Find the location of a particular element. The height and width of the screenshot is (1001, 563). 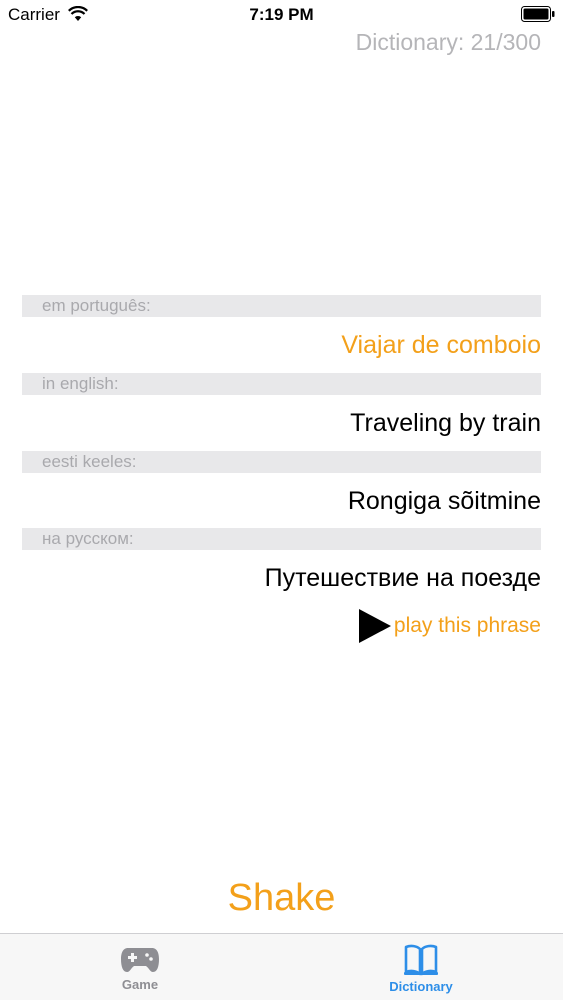

tab-bar: Game Dictionary is located at coordinates (281, 966).